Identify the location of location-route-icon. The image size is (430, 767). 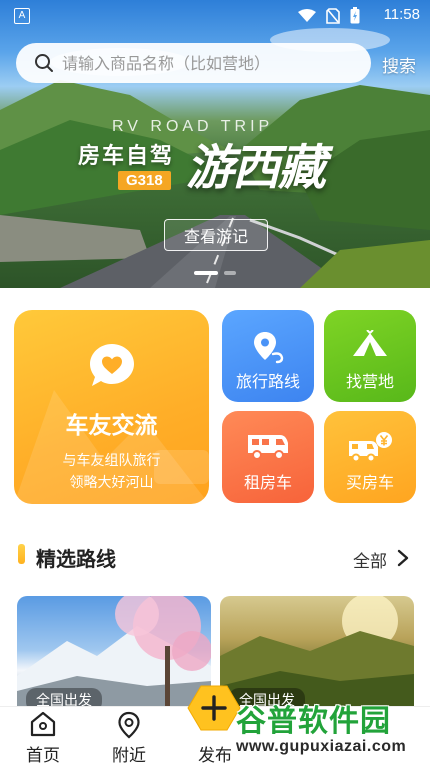
(269, 348).